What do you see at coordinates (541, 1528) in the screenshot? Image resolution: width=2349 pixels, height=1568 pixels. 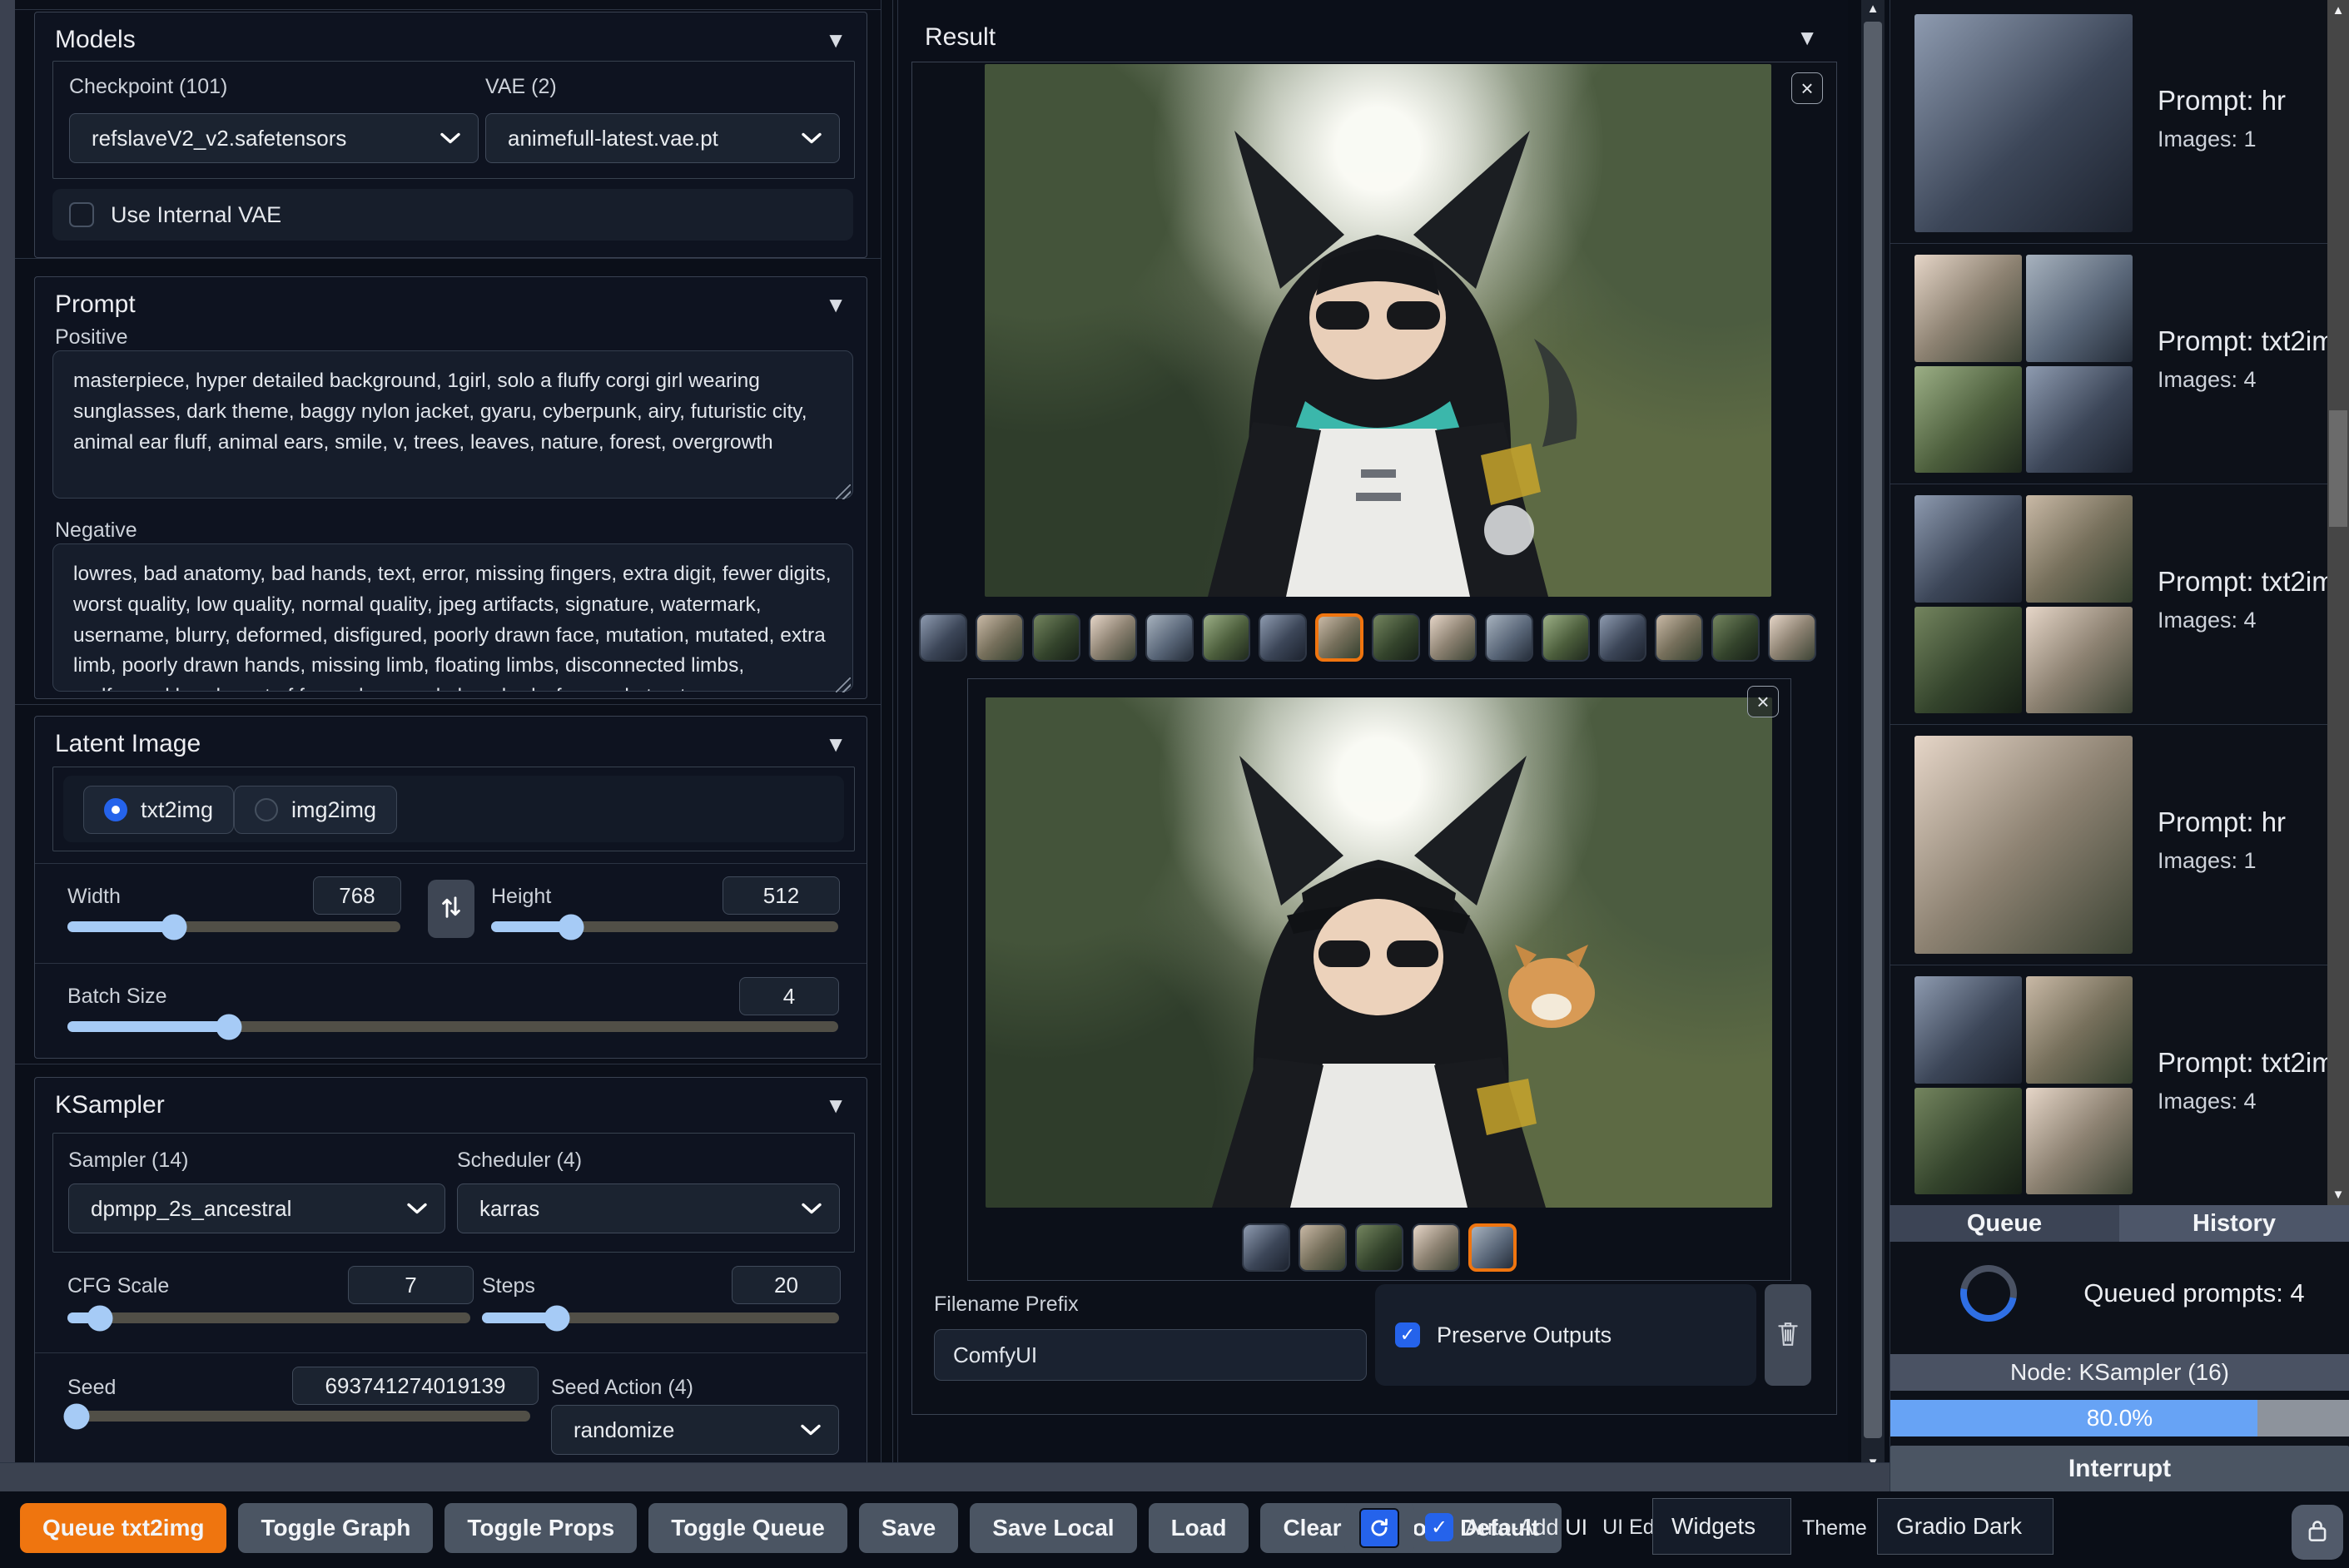 I see `toggle-props-button: Toggle Props` at bounding box center [541, 1528].